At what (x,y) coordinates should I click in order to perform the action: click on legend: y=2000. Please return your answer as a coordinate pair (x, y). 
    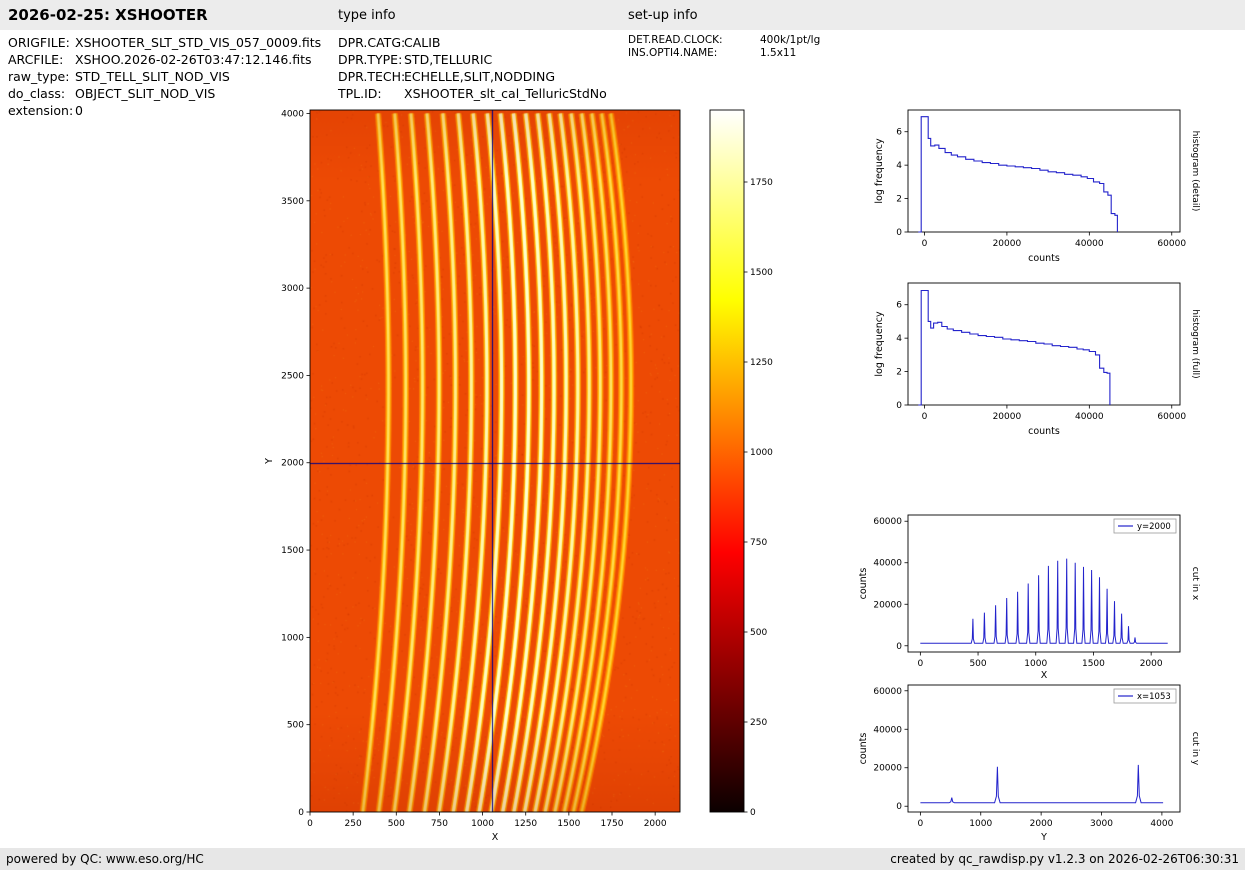
    Looking at the image, I should click on (1145, 526).